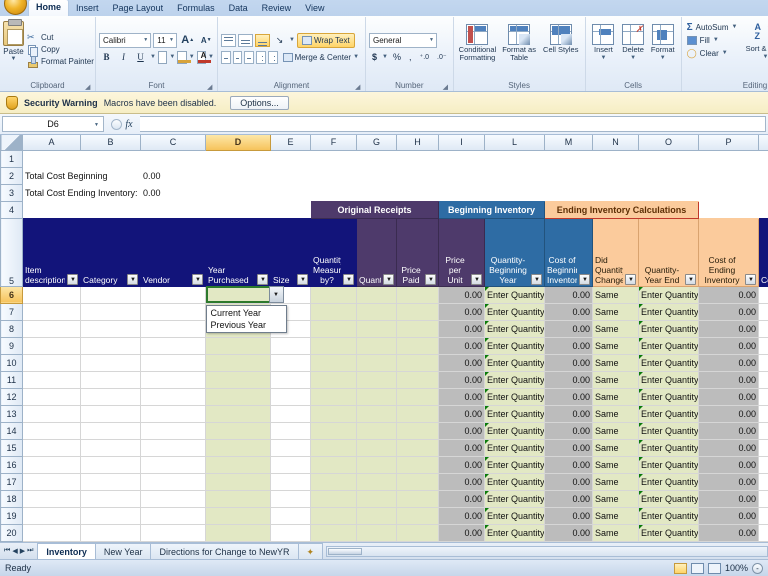 The image size is (768, 576). What do you see at coordinates (238, 143) in the screenshot?
I see `column-header-D: D` at bounding box center [238, 143].